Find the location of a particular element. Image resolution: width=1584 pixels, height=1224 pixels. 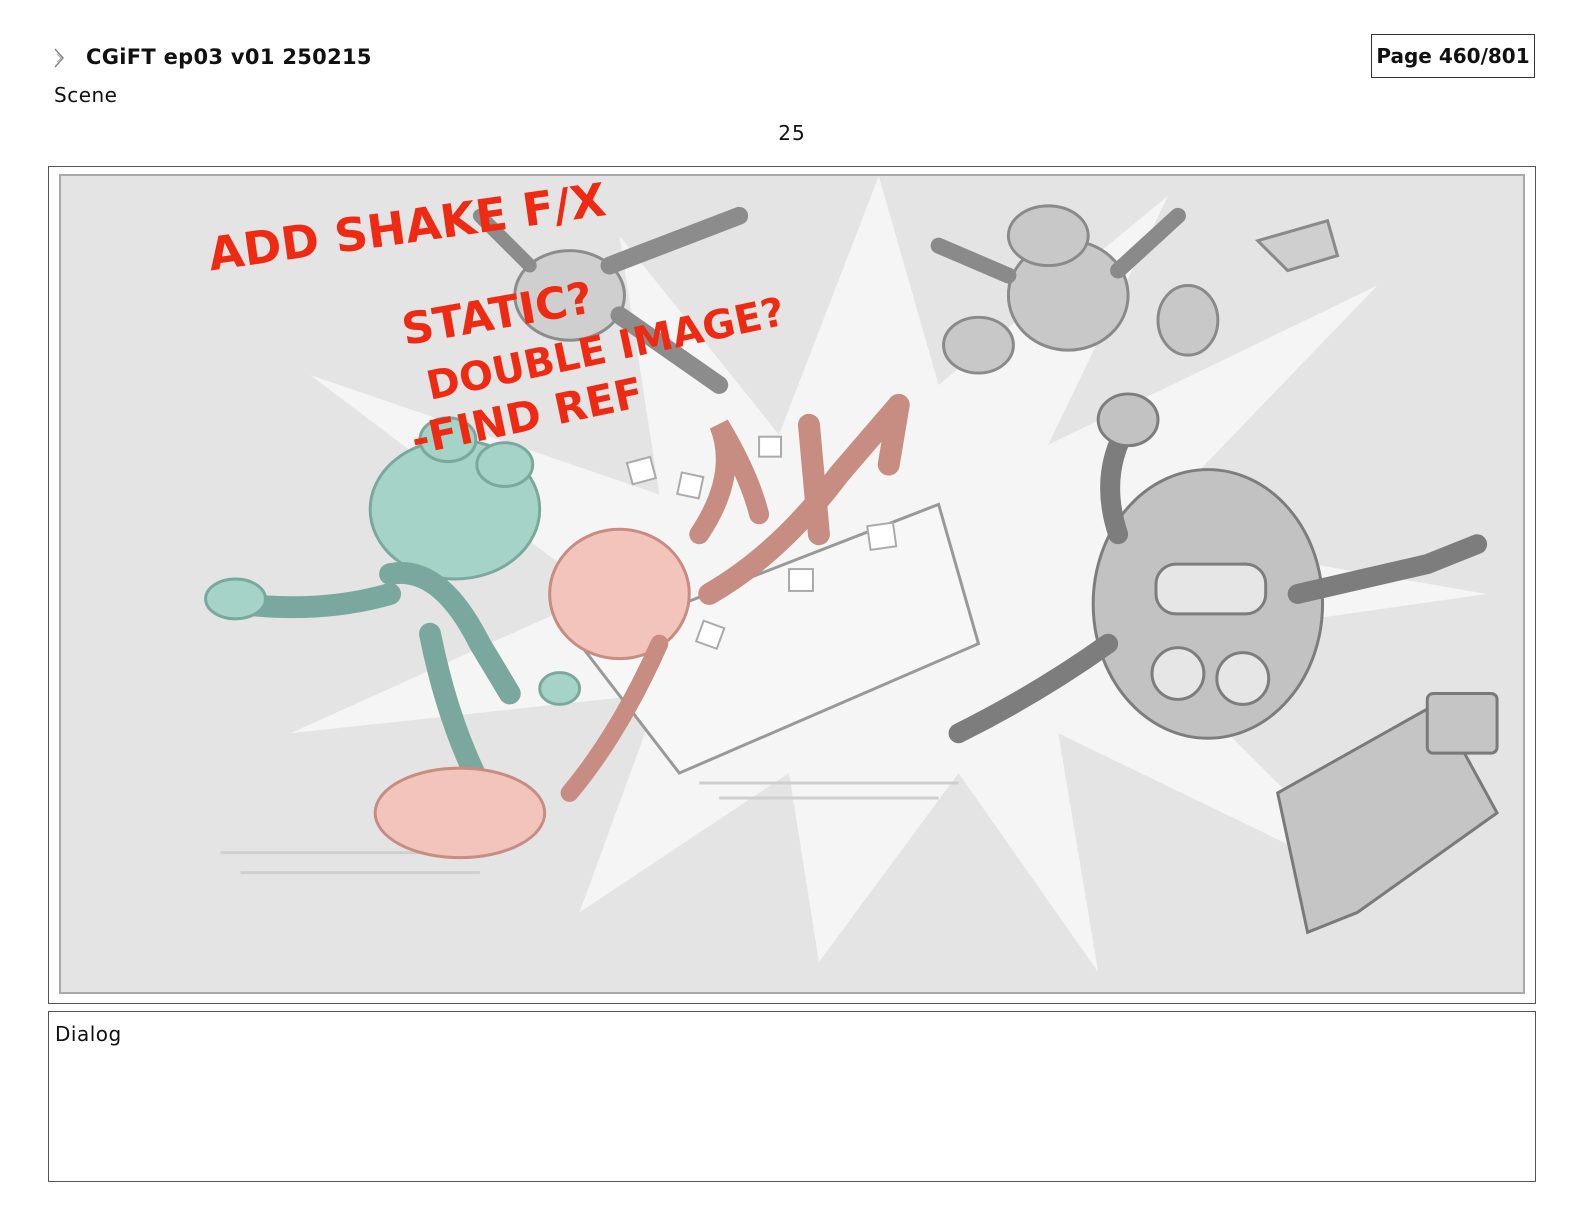

page-number: Page 460/801 is located at coordinates (1453, 56).